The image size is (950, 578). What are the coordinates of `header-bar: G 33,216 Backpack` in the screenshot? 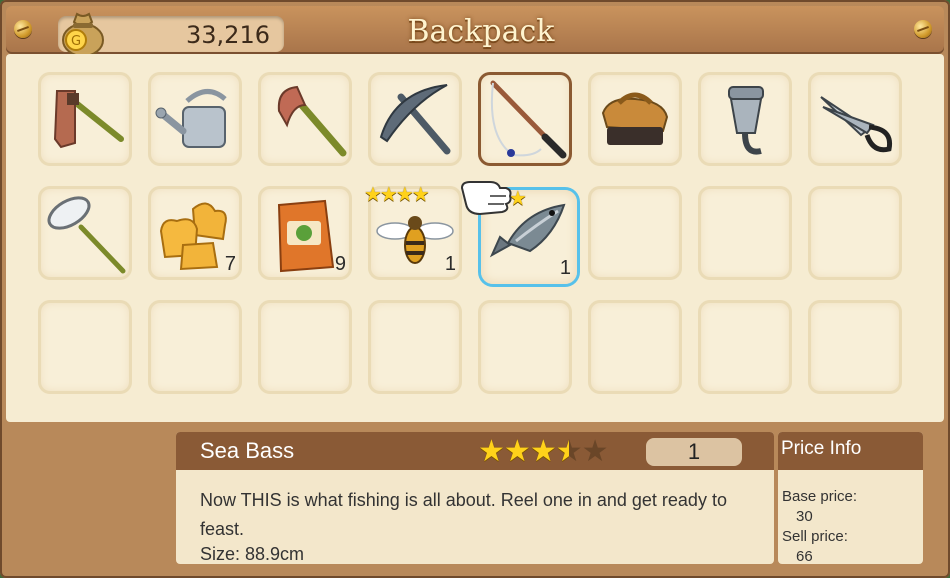 It's located at (475, 31).